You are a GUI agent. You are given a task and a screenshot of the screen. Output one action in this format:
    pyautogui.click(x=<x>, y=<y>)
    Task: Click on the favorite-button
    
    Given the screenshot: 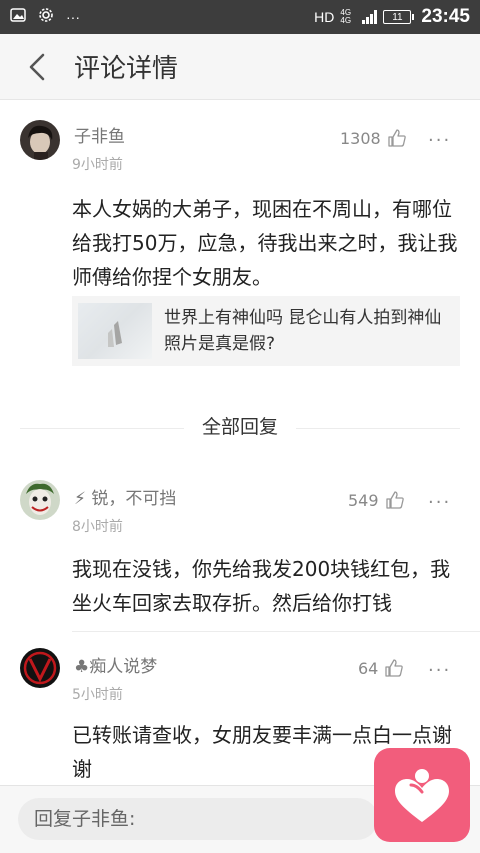 What is the action you would take?
    pyautogui.click(x=422, y=795)
    